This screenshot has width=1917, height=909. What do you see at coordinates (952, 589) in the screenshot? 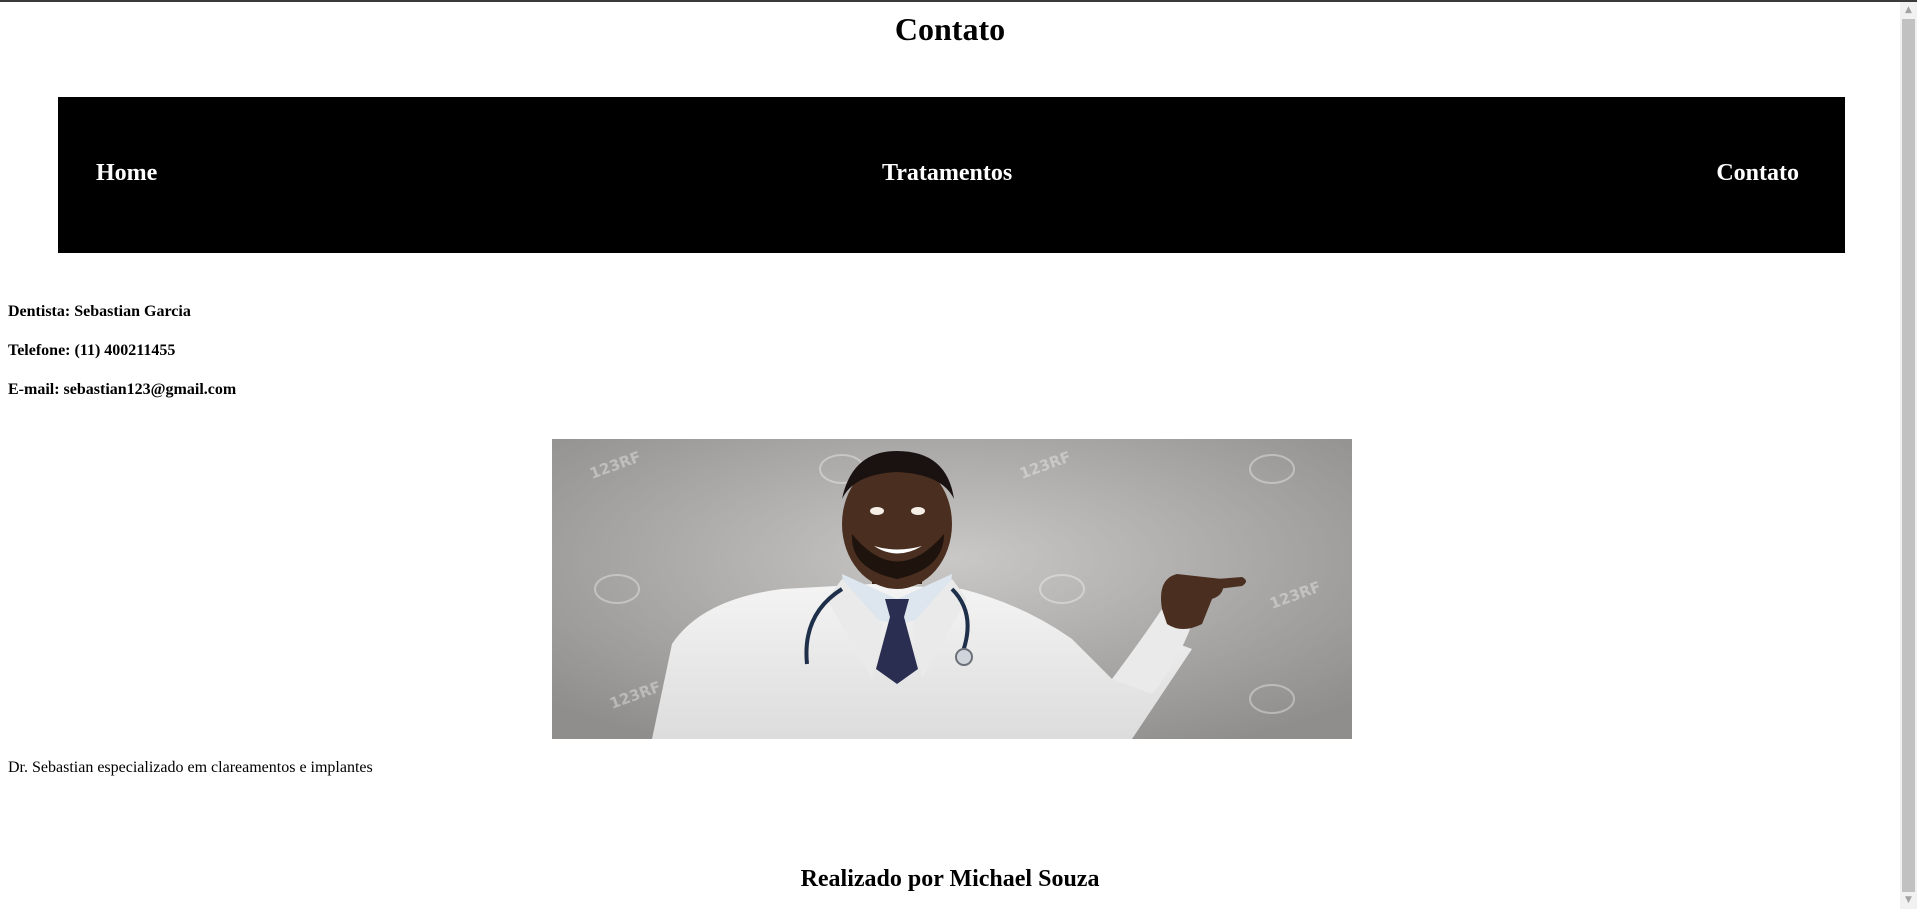
I see `dentist-photo: 123RF 123RF 123RF 123RF` at bounding box center [952, 589].